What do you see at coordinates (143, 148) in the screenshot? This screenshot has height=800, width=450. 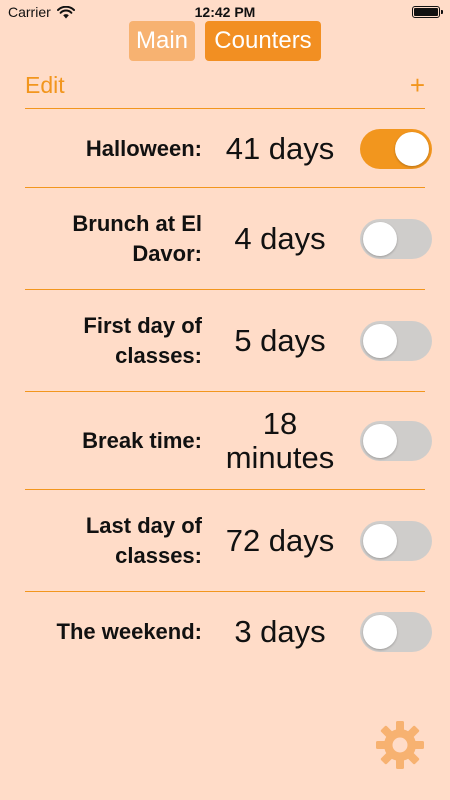 I see `counter-name: Halloween:` at bounding box center [143, 148].